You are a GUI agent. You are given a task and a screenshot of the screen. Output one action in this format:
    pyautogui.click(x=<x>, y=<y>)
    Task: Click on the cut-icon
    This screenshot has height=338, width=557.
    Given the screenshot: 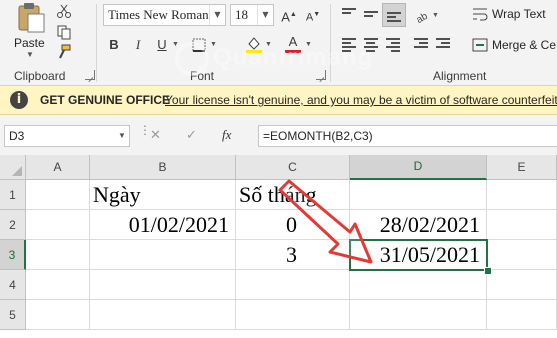 What is the action you would take?
    pyautogui.click(x=64, y=11)
    